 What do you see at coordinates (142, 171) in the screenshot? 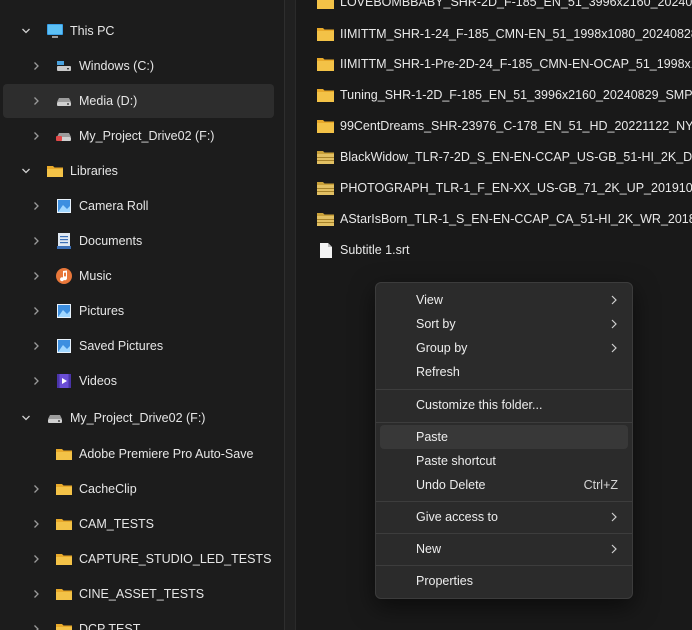
I see `nav-item-libraries: Libraries` at bounding box center [142, 171].